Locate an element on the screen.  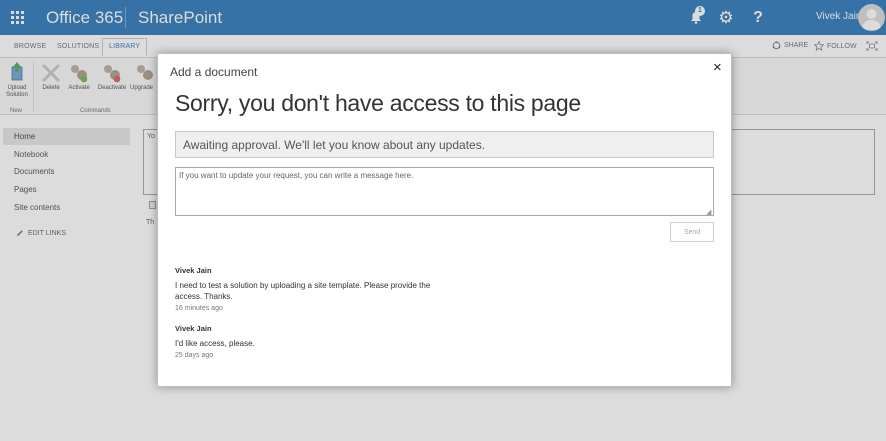
comment-timestamp: 16 minutes ago is located at coordinates (199, 308).